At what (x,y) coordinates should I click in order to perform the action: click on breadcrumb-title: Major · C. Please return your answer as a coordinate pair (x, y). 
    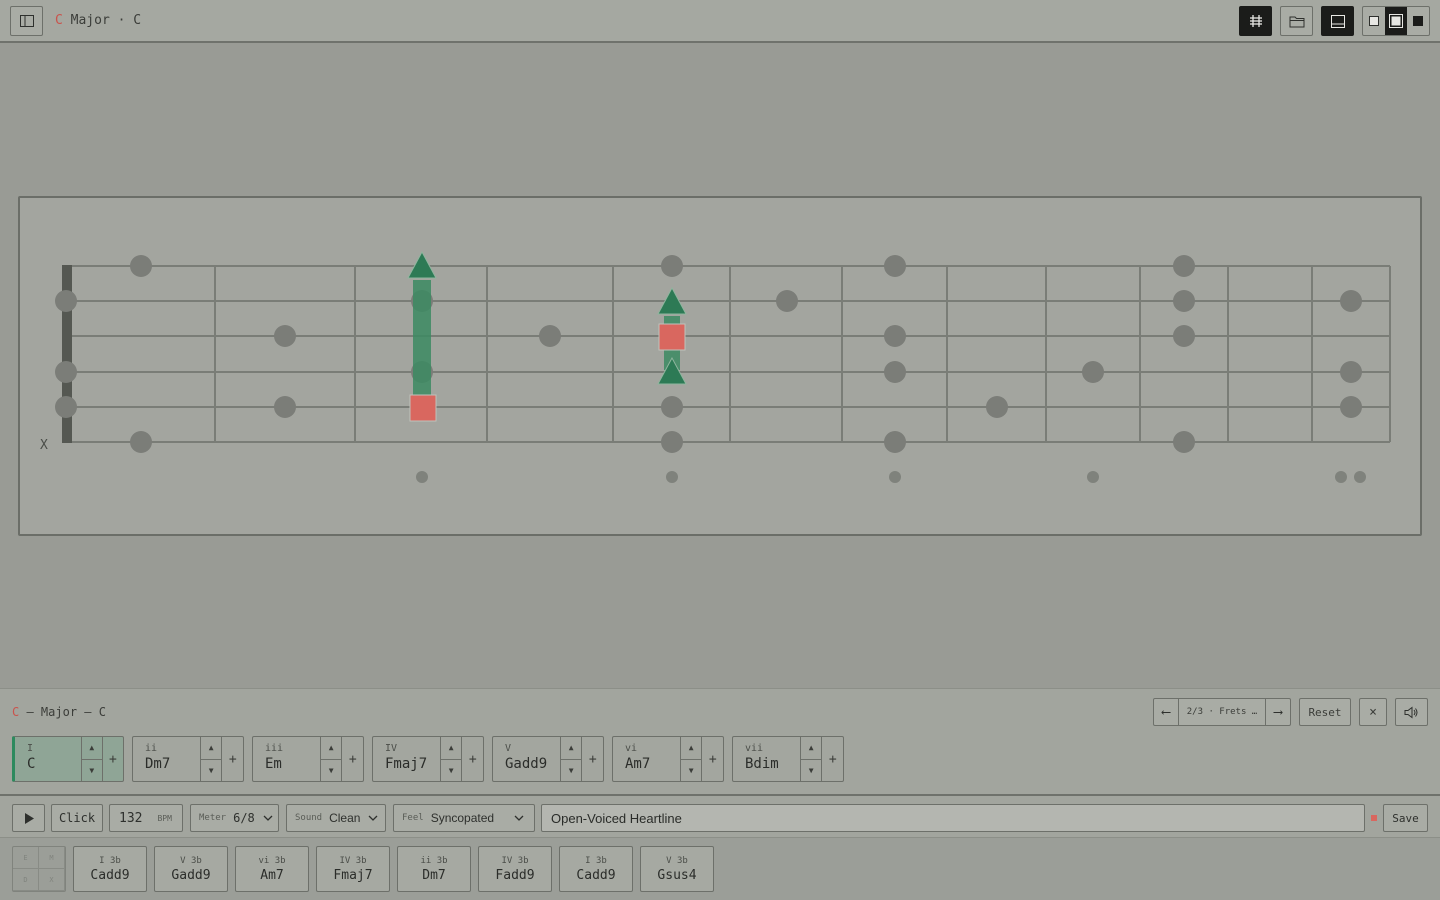
    Looking at the image, I should click on (106, 20).